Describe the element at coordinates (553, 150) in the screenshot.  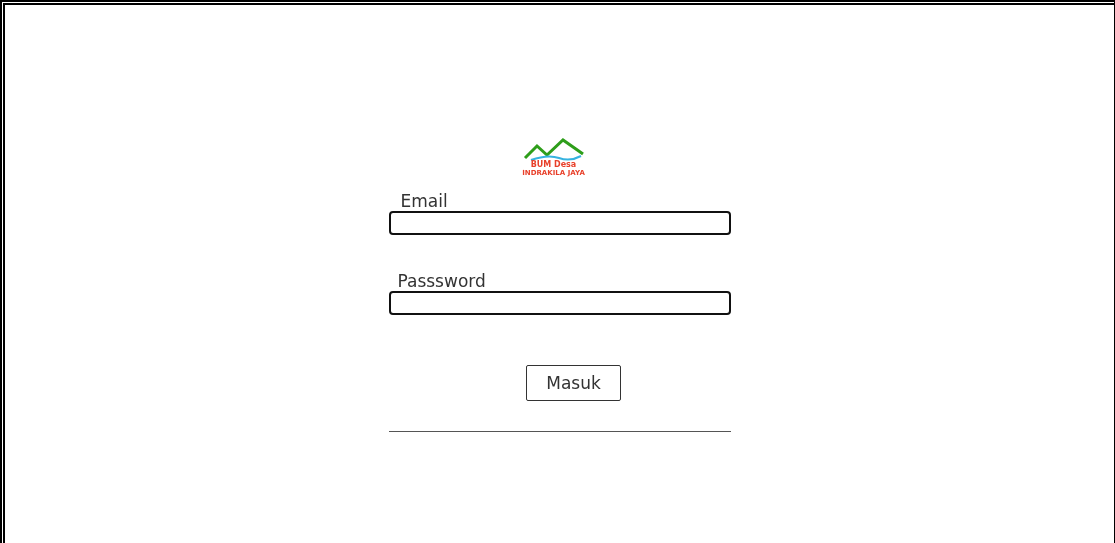
I see `mountain-icon` at that location.